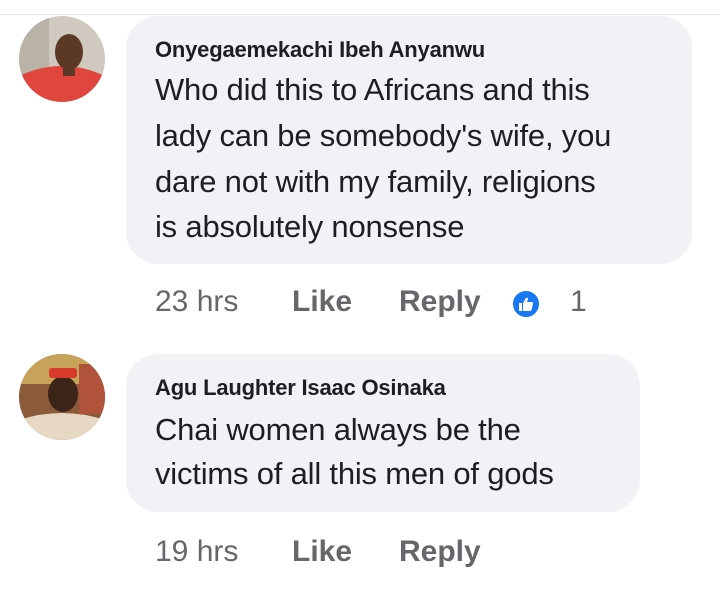  What do you see at coordinates (338, 429) in the screenshot?
I see `comment-text-line: Chai women always be the` at bounding box center [338, 429].